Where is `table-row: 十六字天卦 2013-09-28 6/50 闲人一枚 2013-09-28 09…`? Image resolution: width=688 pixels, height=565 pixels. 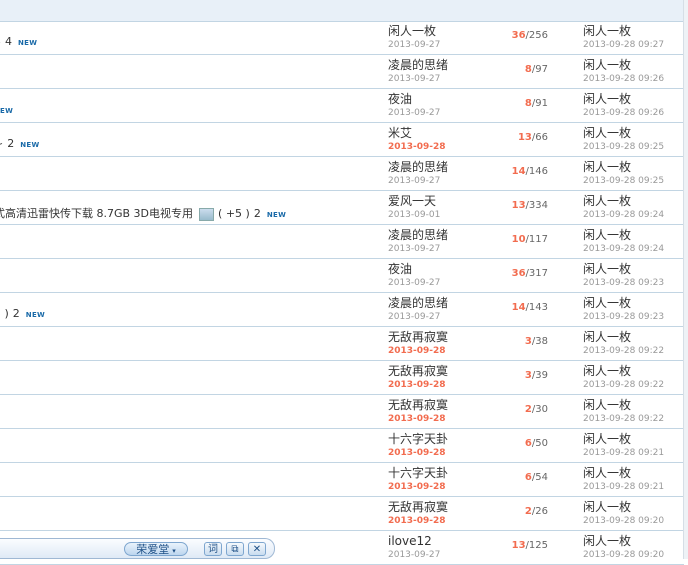 table-row: 十六字天卦 2013-09-28 6/50 闲人一枚 2013-09-28 09… is located at coordinates (342, 446).